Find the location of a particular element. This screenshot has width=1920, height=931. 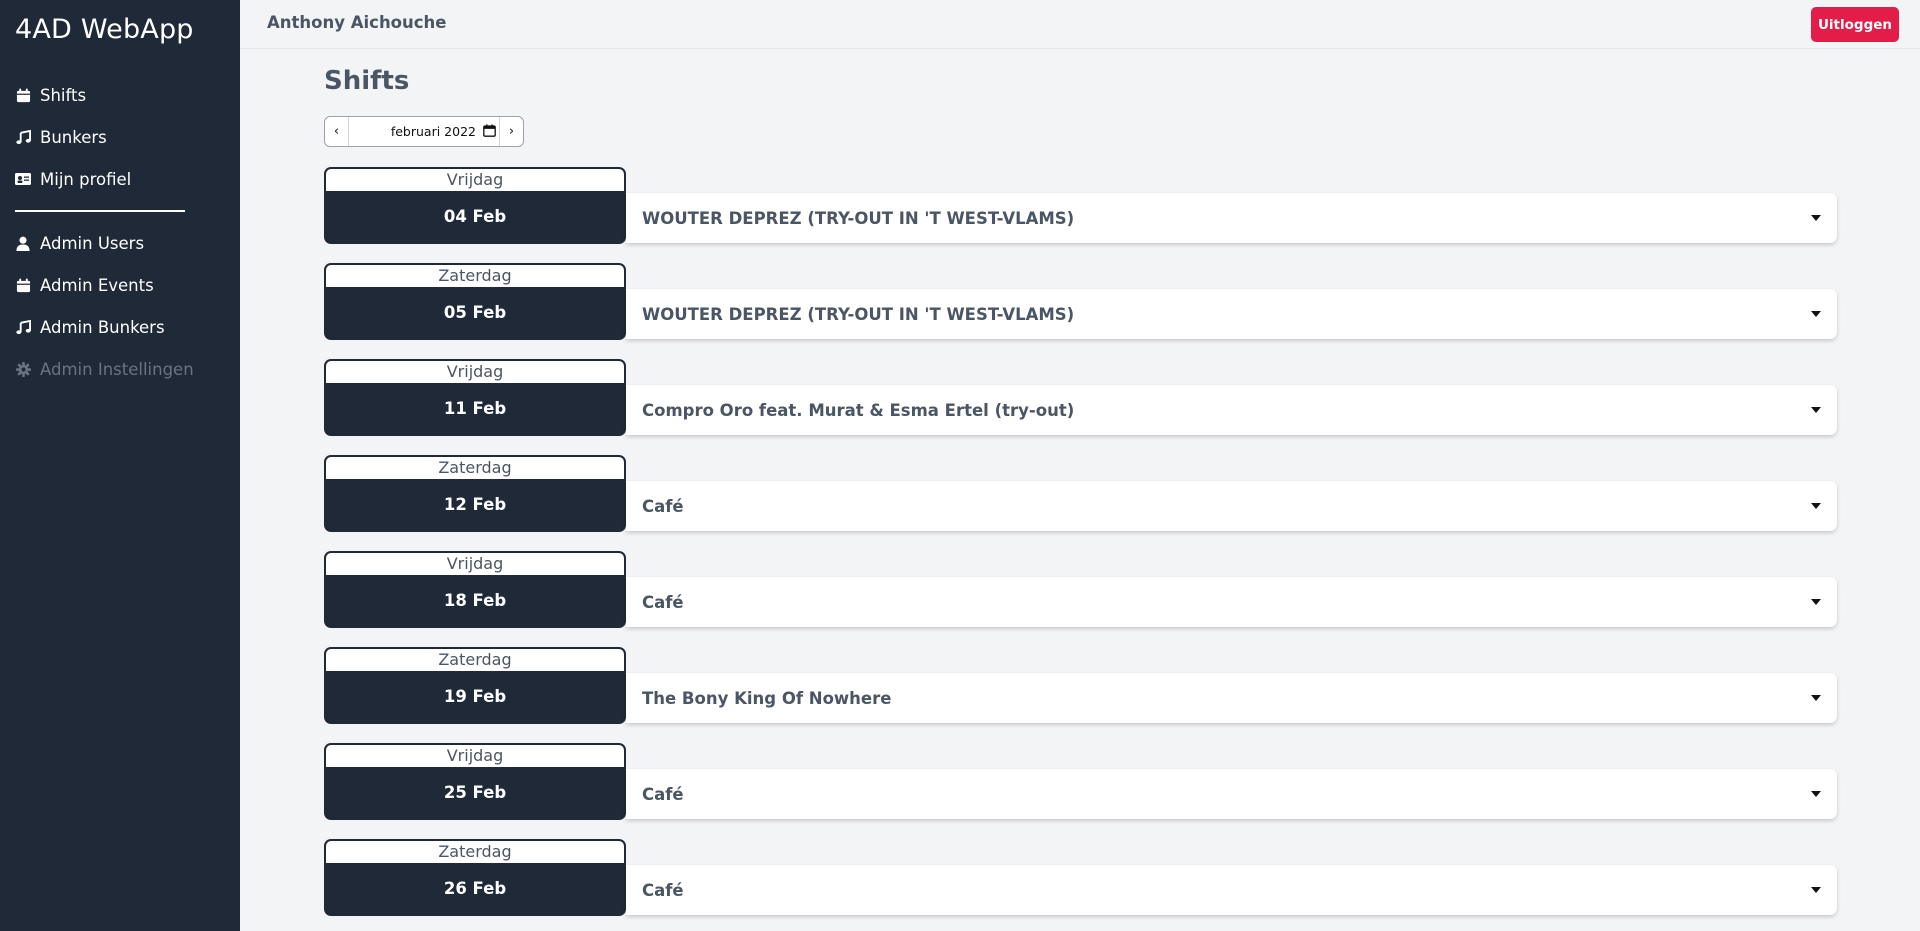

shift-date: 19 Feb is located at coordinates (475, 696).